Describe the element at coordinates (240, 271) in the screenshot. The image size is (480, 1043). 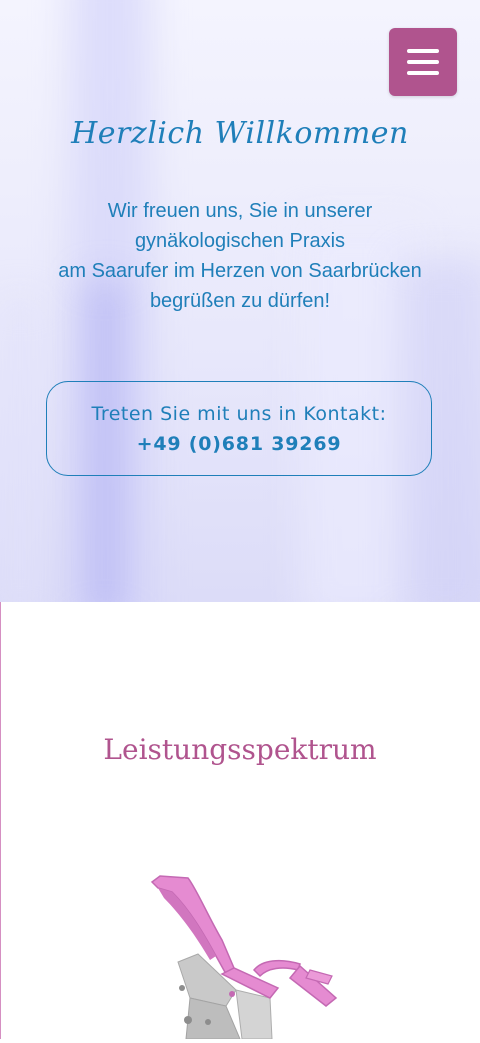
I see `intro-line: am Saarufer im Herzen von Saarbrücken` at that location.